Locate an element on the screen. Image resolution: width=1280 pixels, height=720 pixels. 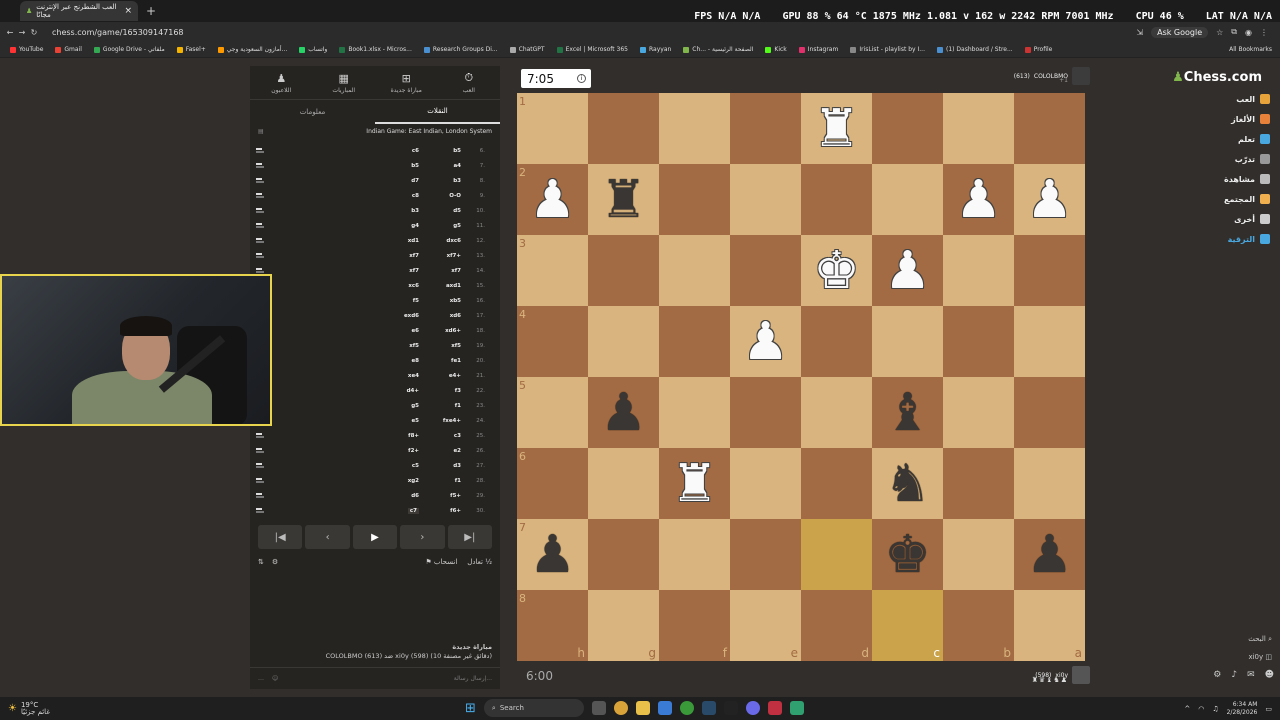
board-square: a is located at coordinates (1049, 625).